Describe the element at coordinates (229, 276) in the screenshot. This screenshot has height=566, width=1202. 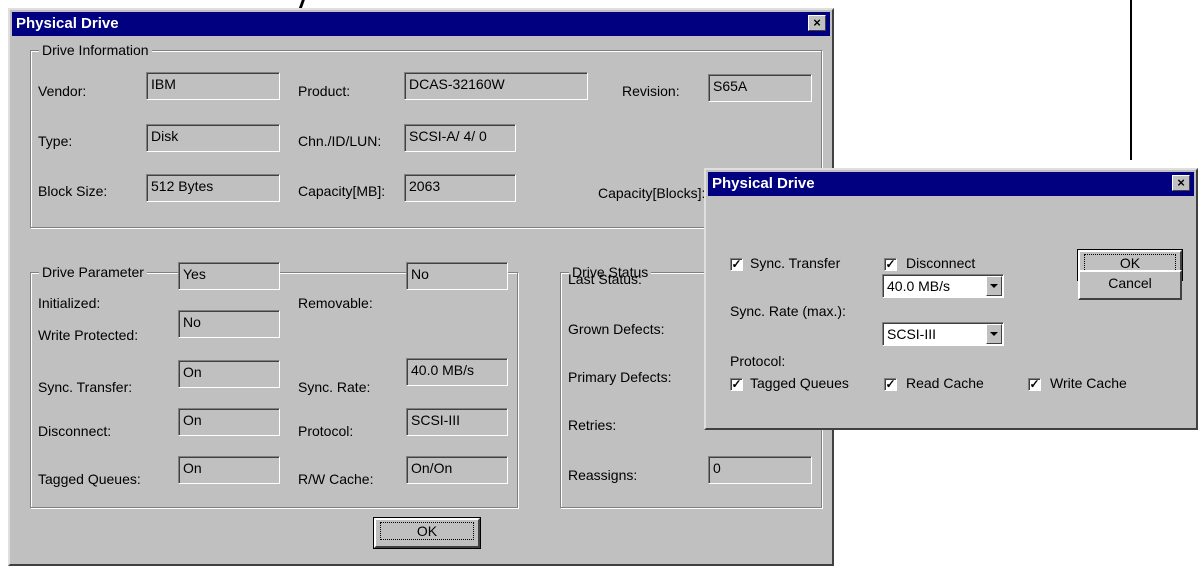
I see `initialized-field: Yes` at that location.